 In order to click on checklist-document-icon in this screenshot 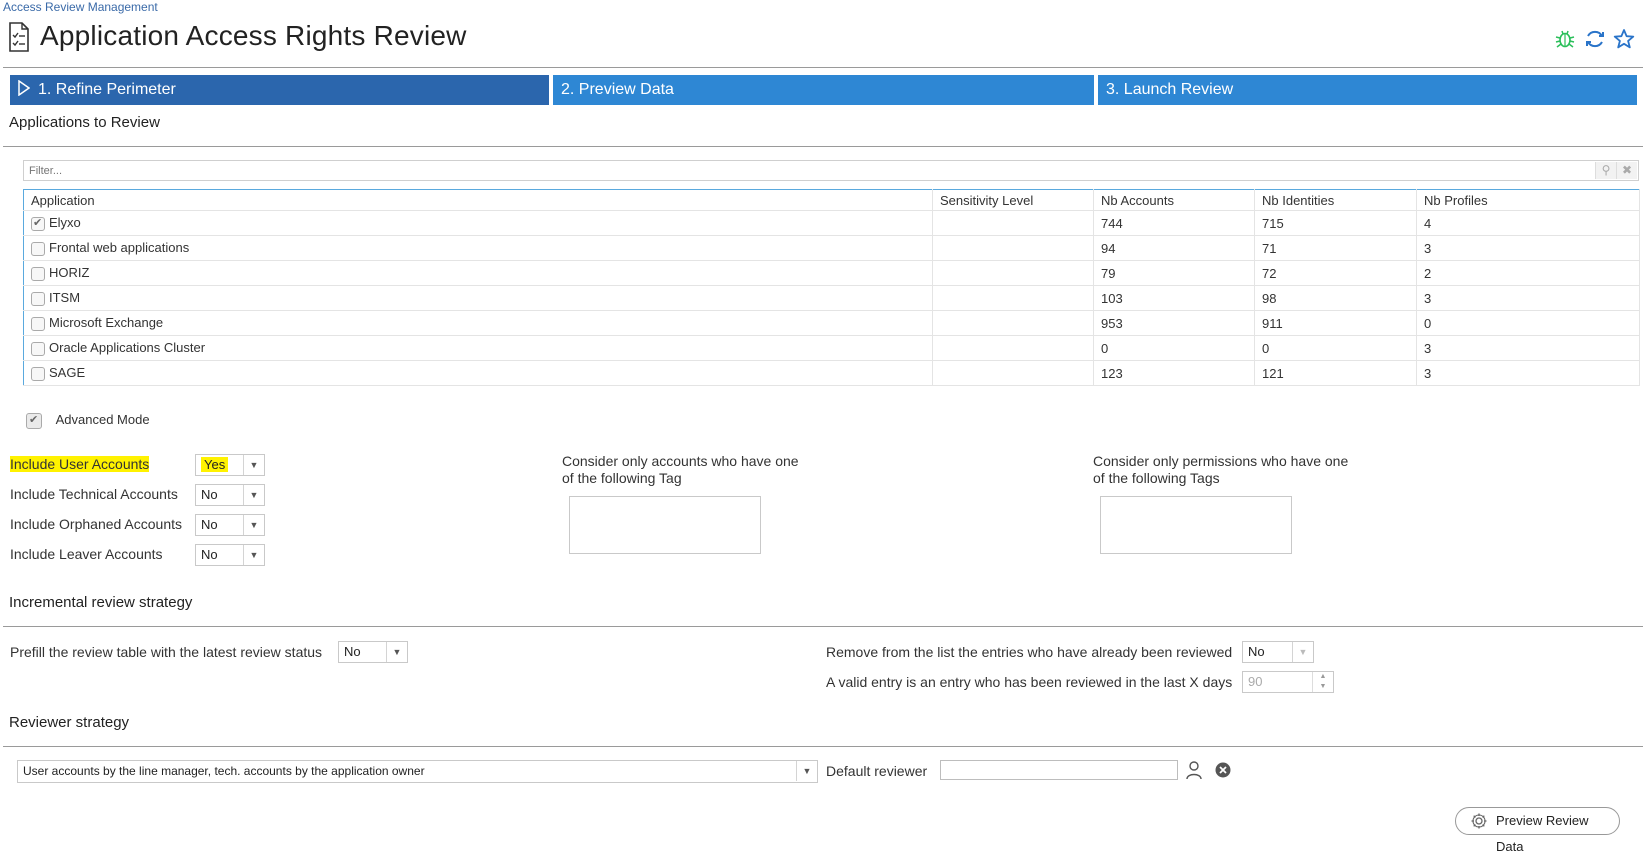, I will do `click(19, 37)`.